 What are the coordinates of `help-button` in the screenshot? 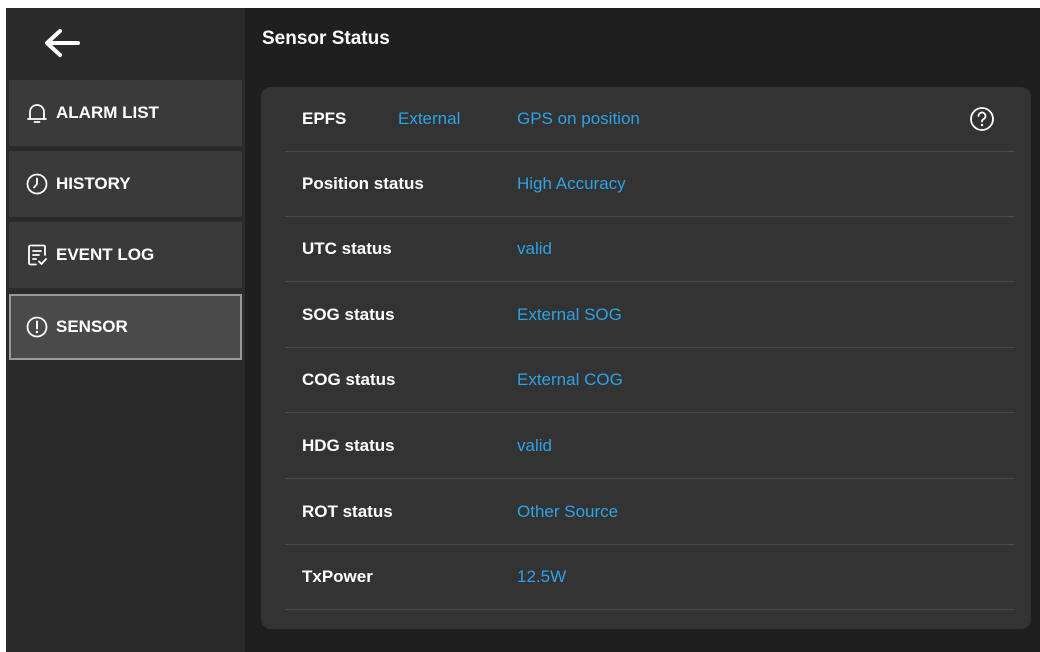 It's located at (982, 119).